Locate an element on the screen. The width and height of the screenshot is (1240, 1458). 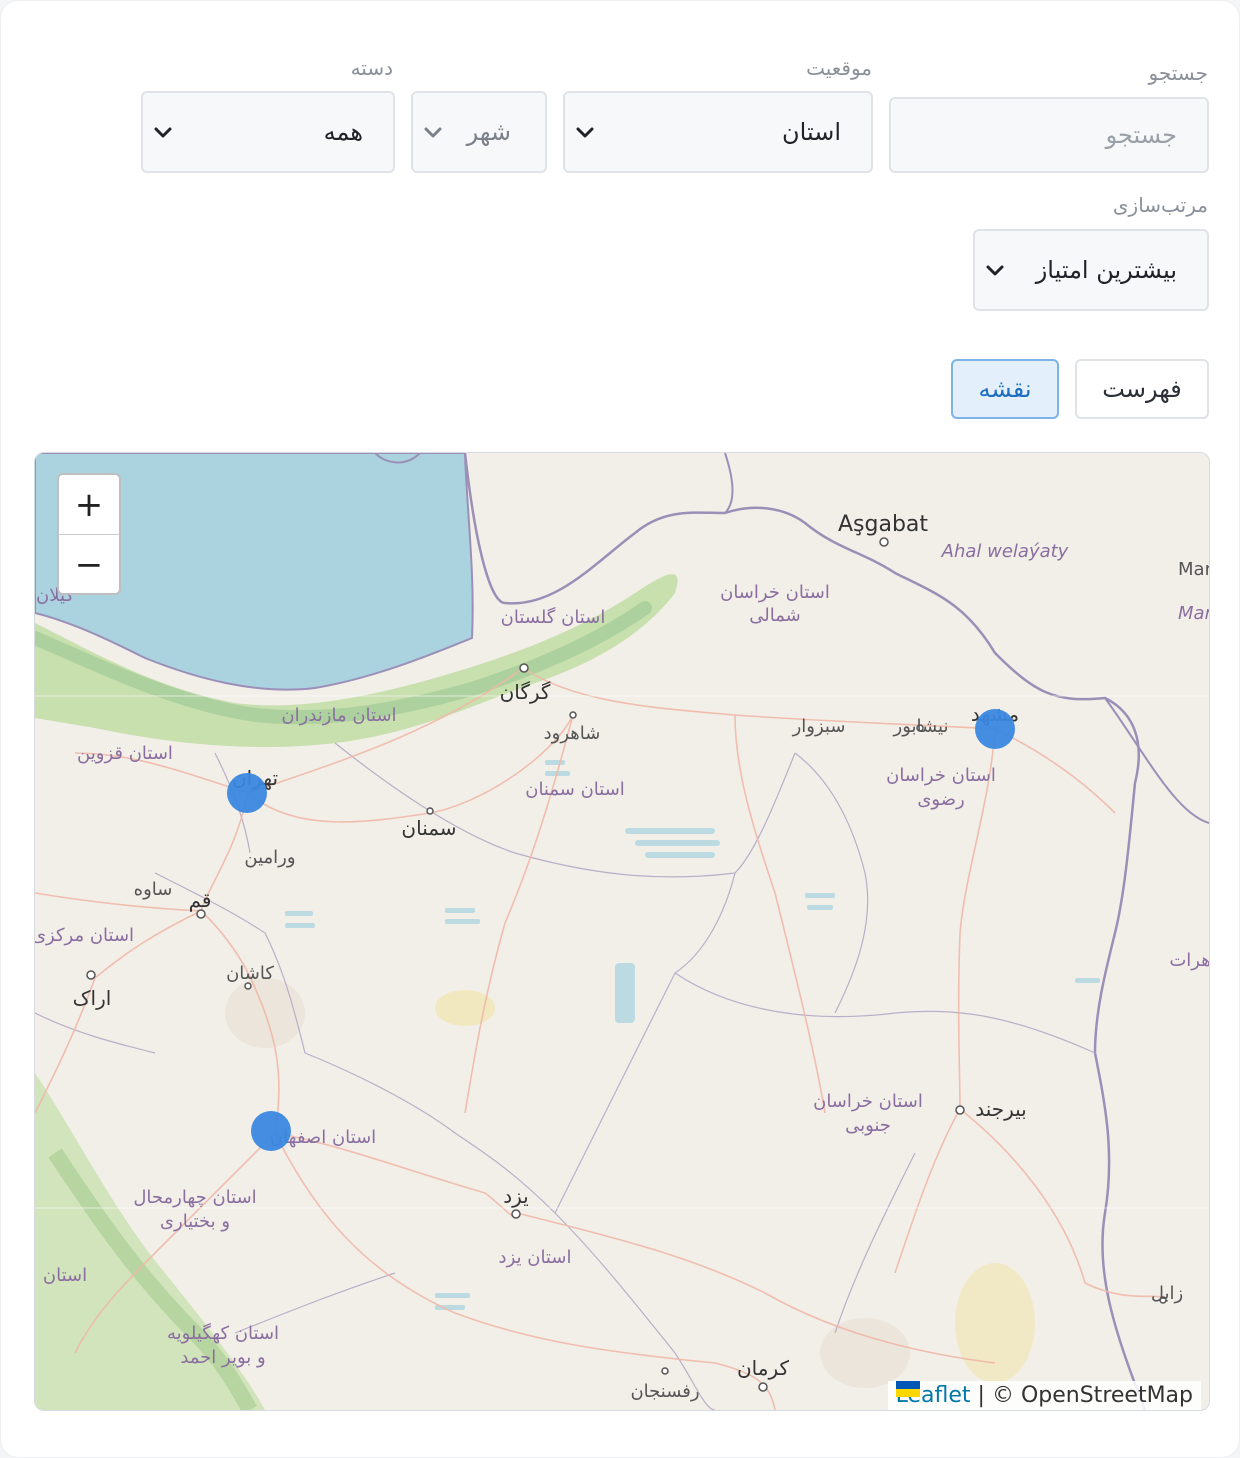
map-label-khorasan-razavi-1: استان خراسان is located at coordinates (941, 775).